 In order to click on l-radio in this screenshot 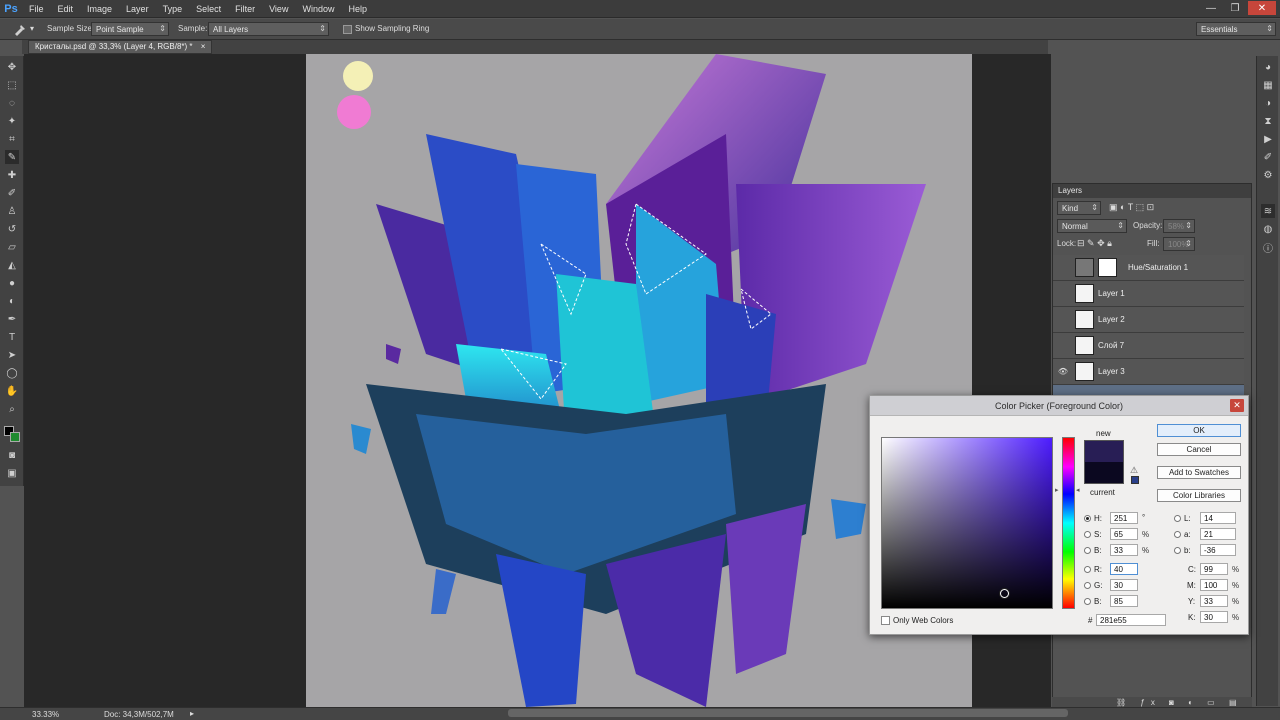, I will do `click(1177, 518)`.